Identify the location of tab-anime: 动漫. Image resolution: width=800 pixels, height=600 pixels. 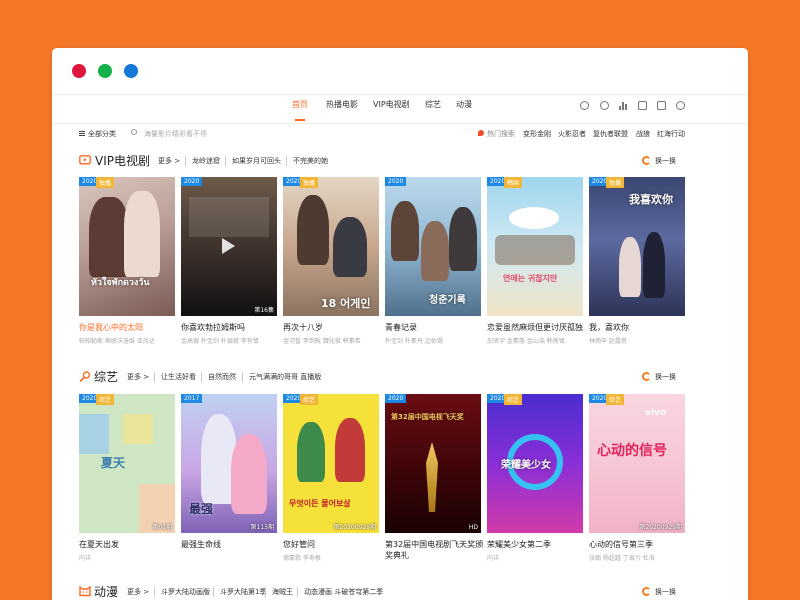
(464, 109).